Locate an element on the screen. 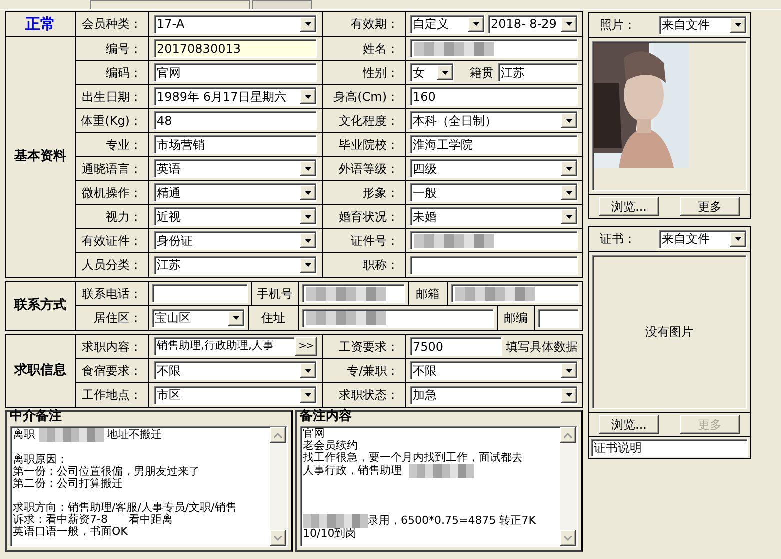  dropdown: 近视 is located at coordinates (235, 216).